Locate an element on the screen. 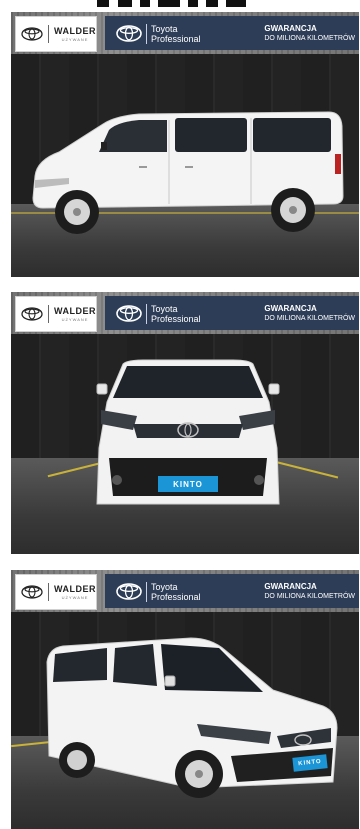 The image size is (360, 829). license-plate: KINTO is located at coordinates (188, 484).